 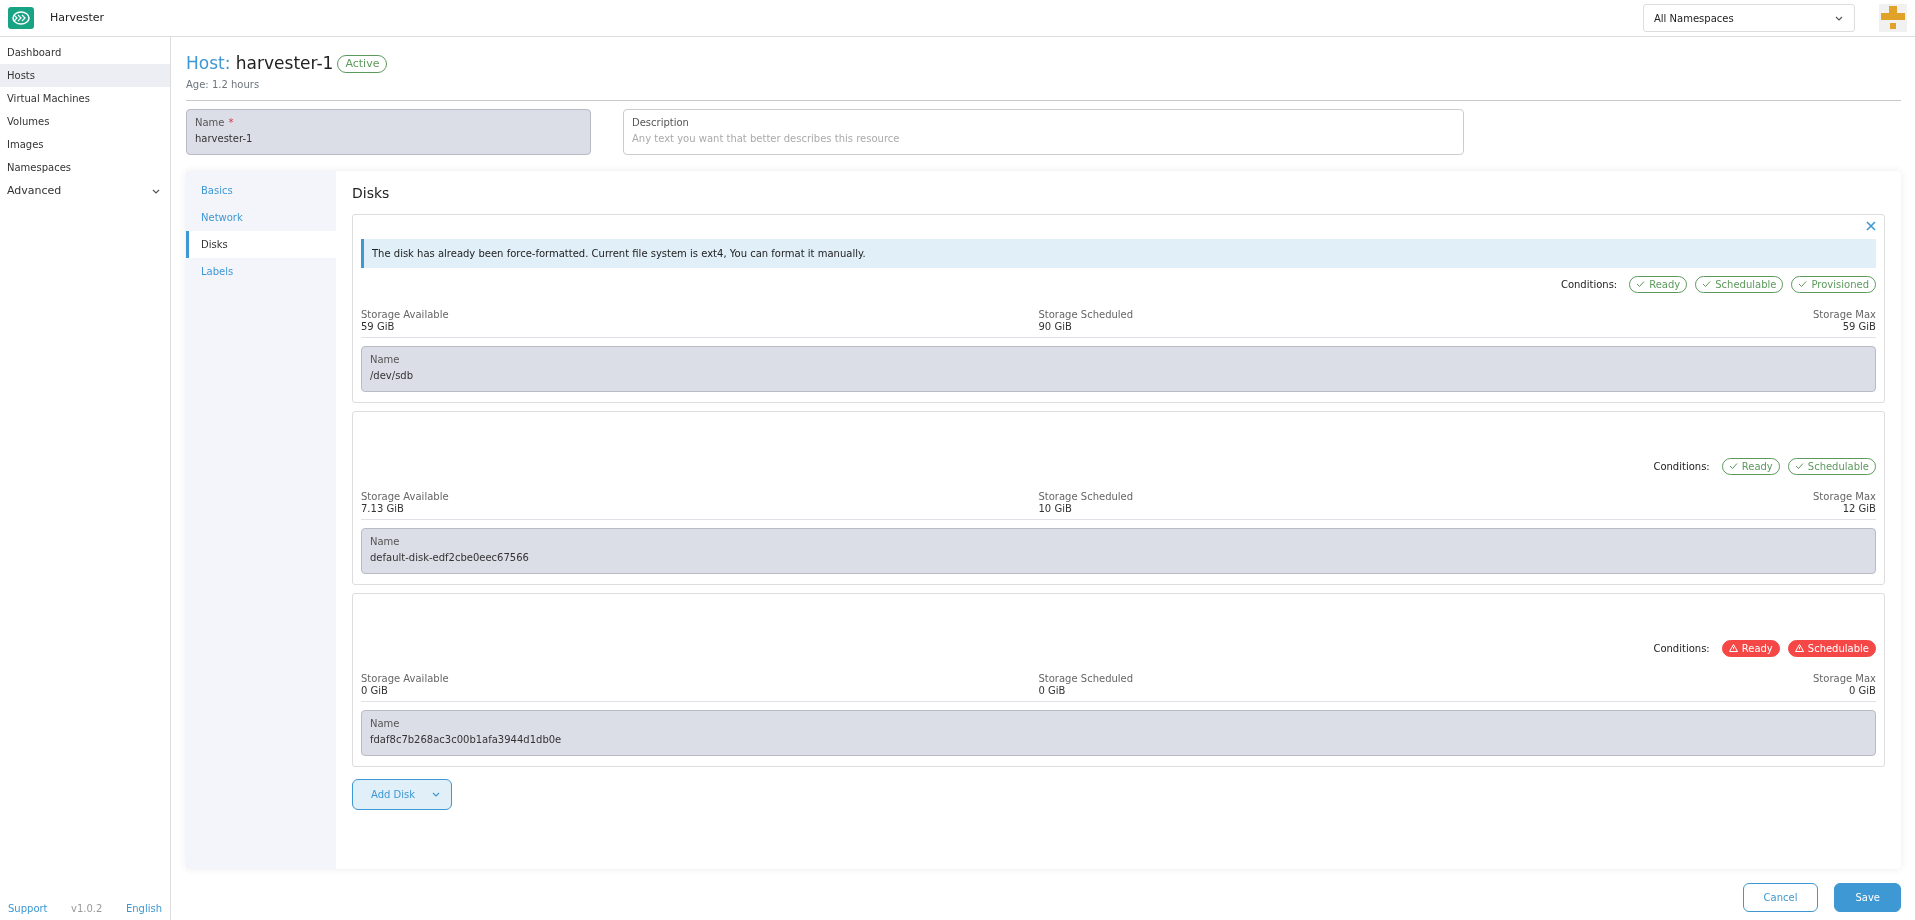 I want to click on info-banner: The disk has already been force-formatted. Current file system is ext4, You can format it manually., so click(x=1118, y=253).